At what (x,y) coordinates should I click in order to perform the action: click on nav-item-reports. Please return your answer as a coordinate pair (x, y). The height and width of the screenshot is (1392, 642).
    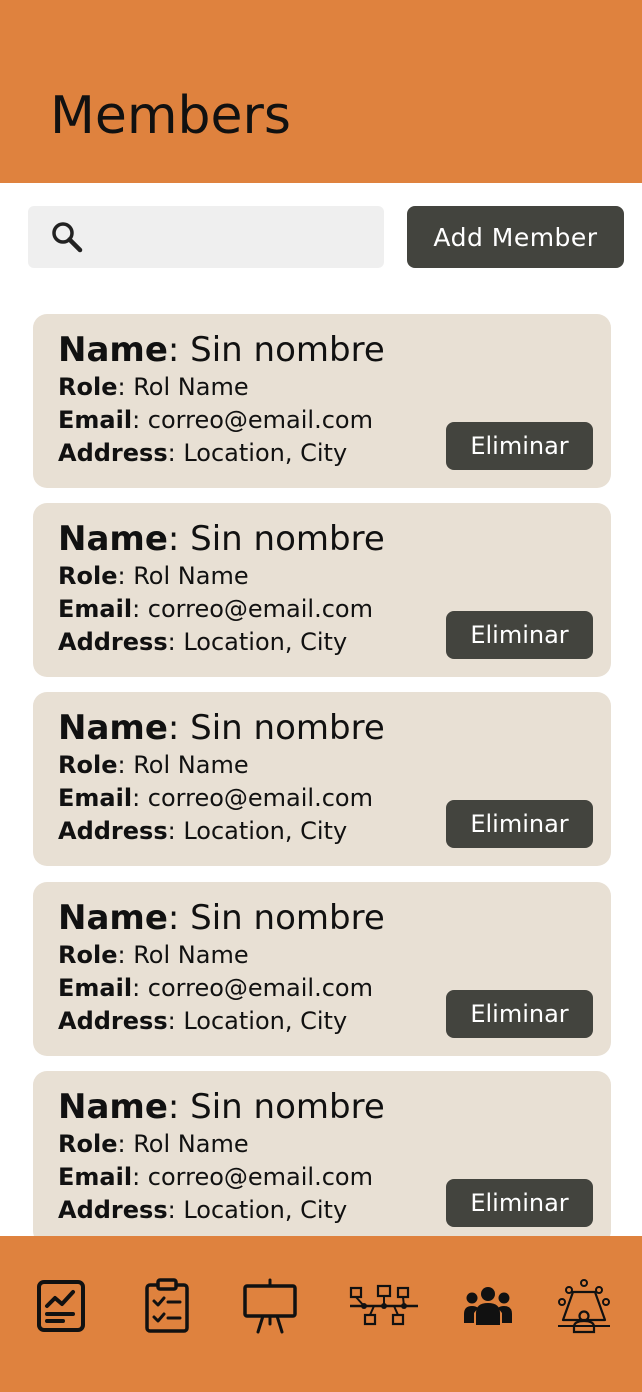
    Looking at the image, I should click on (61, 1306).